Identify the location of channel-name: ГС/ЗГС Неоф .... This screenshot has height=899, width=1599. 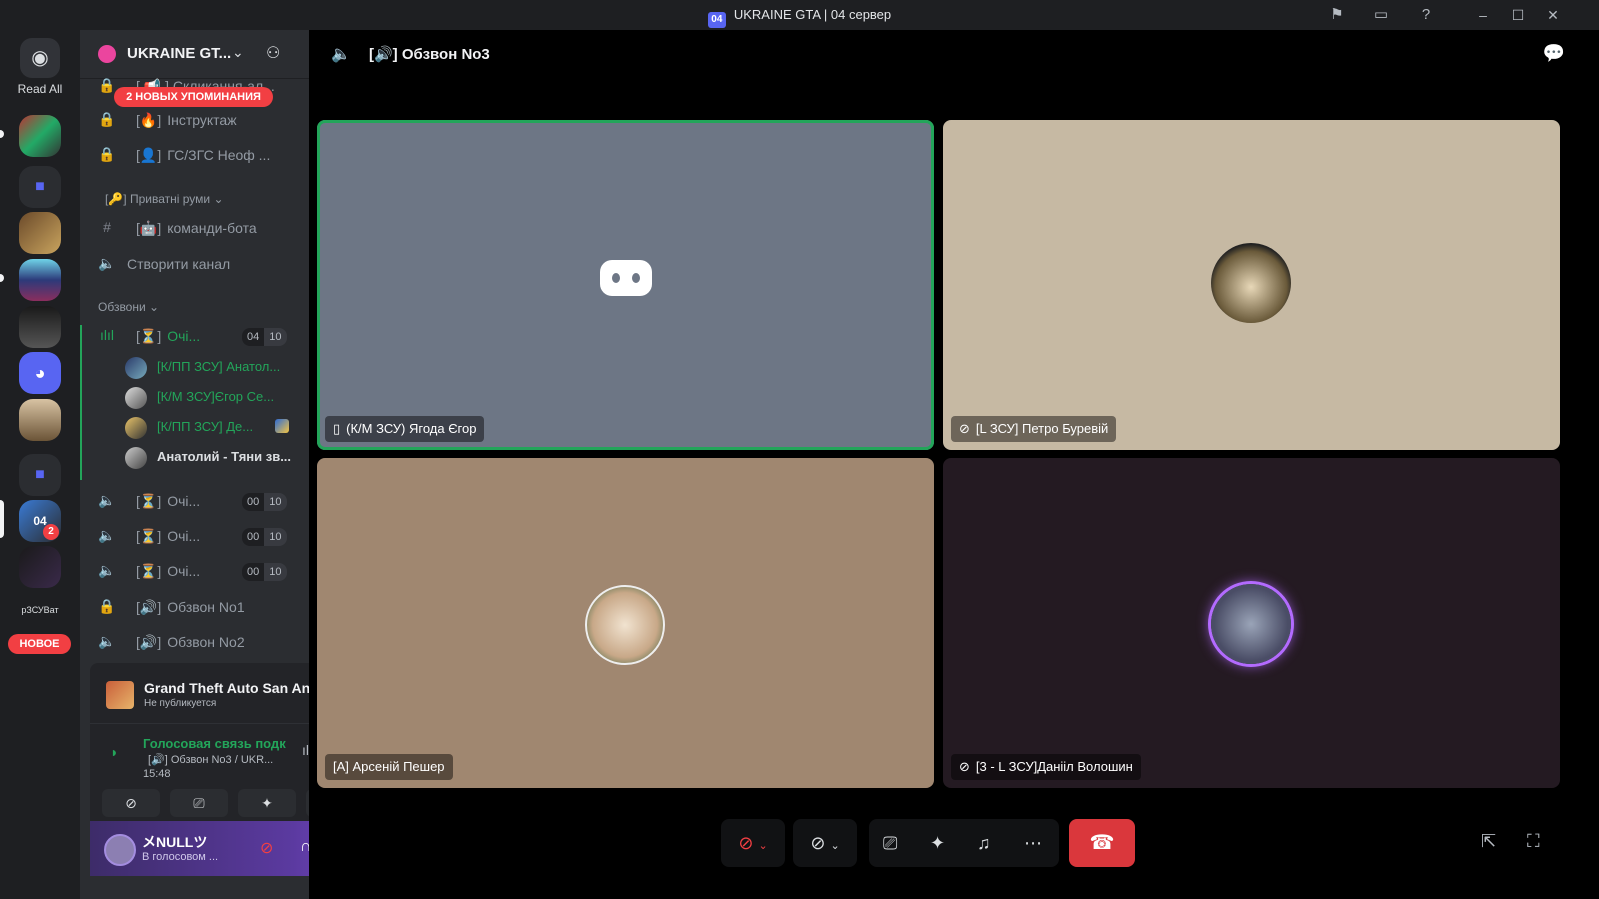
(219, 155).